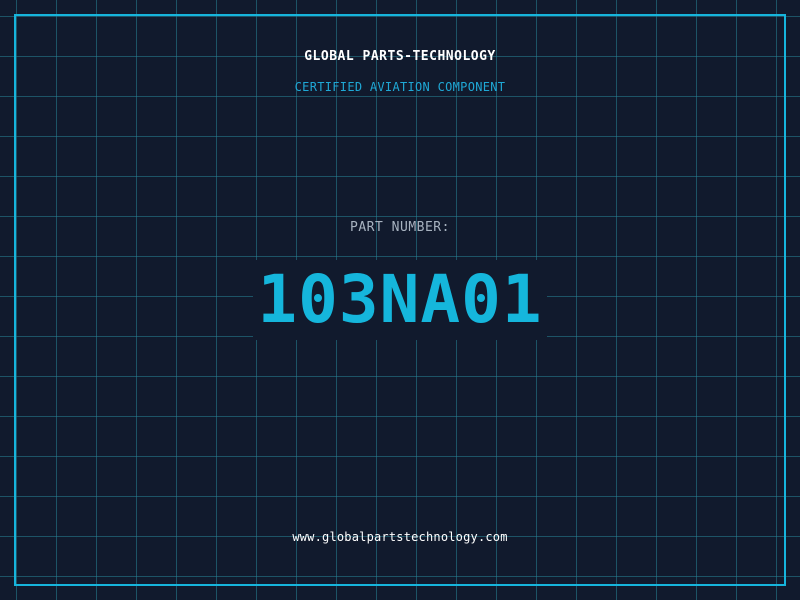 This screenshot has width=800, height=600. I want to click on part-number-value: 103NA01, so click(400, 300).